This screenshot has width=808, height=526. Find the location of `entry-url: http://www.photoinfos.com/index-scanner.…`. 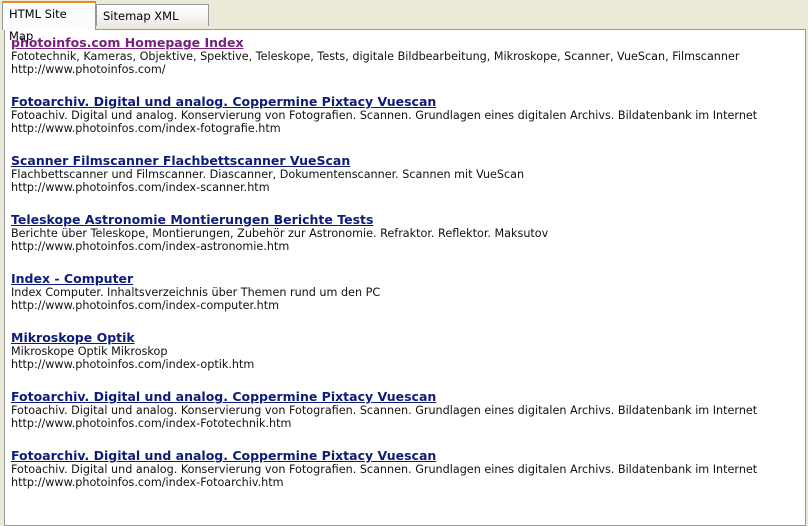

entry-url: http://www.photoinfos.com/index-scanner.… is located at coordinates (140, 187).